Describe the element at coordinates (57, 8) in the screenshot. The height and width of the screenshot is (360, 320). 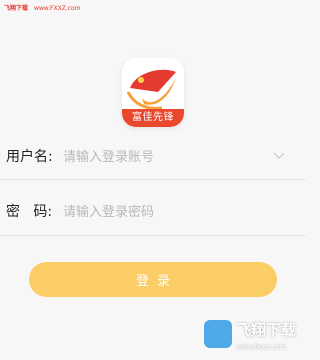
I see `watermark-url: www.FXXZ.com` at that location.